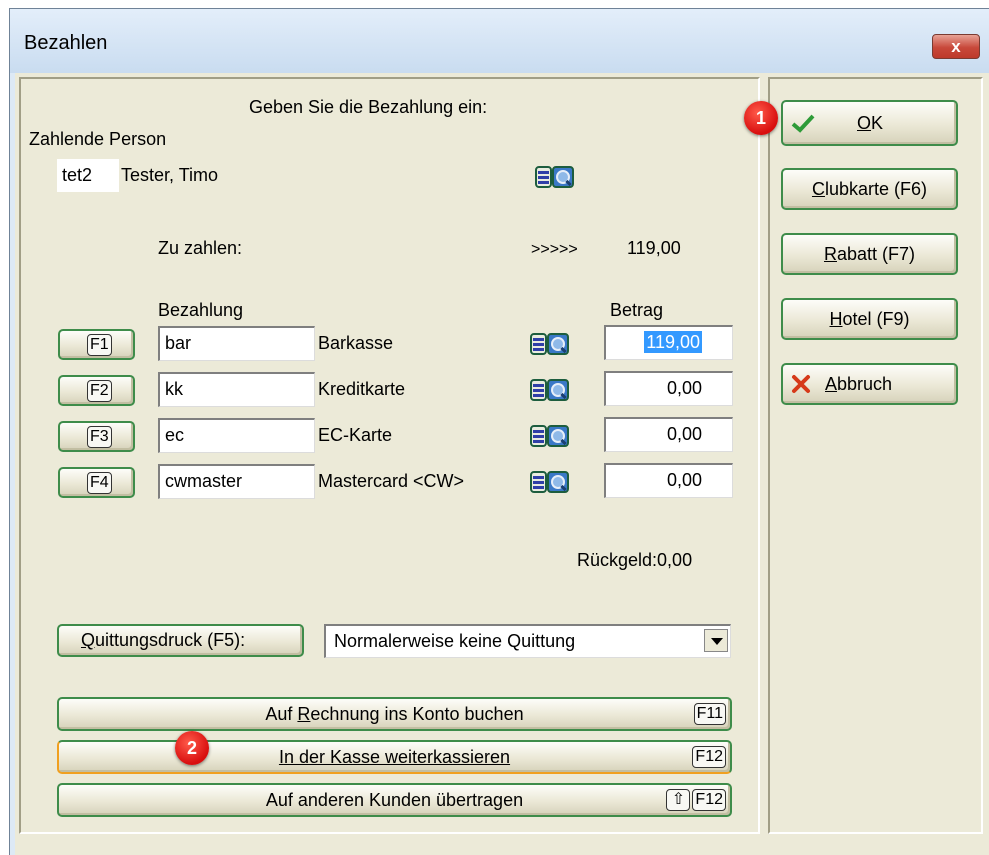  What do you see at coordinates (876, 188) in the screenshot?
I see `clubkarte-label: lubkarte (F6)` at bounding box center [876, 188].